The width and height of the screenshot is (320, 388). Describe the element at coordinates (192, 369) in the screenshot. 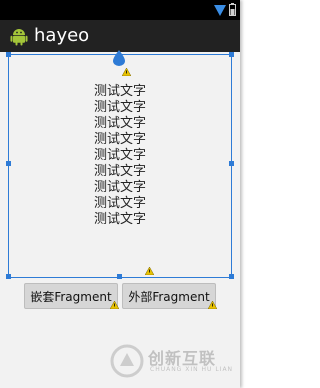

I see `watermark-subtext: CHUANG XIN HU LIAN` at that location.